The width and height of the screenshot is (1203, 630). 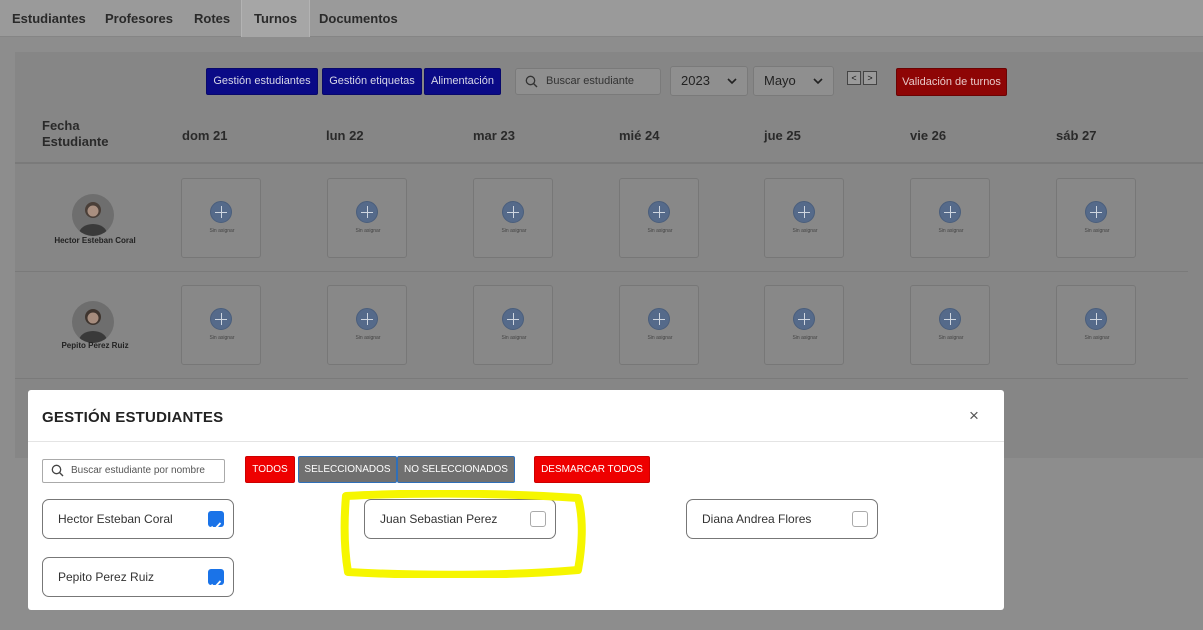 What do you see at coordinates (462, 81) in the screenshot?
I see `alimentacion-button: Alimentación` at bounding box center [462, 81].